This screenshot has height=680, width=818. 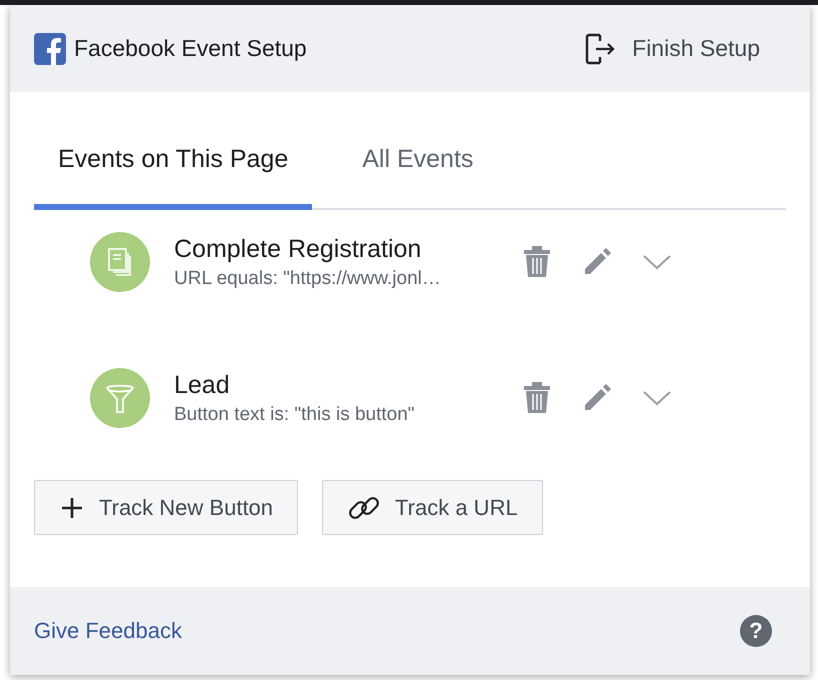 I want to click on tab: All Events, so click(x=418, y=177).